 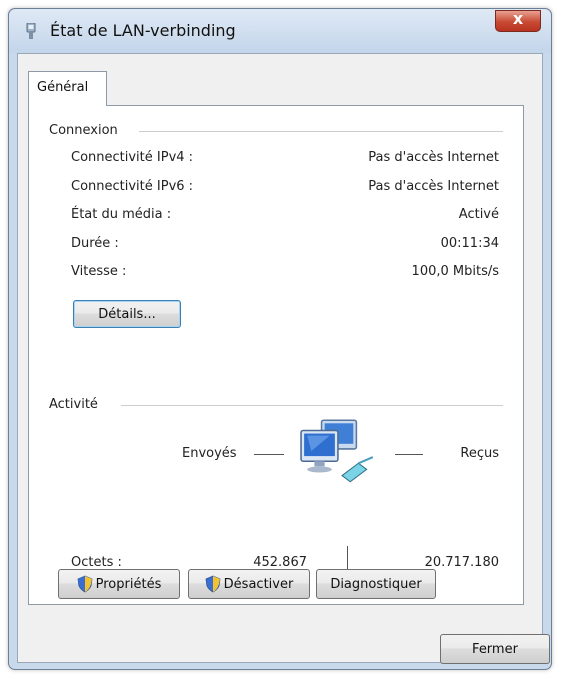 What do you see at coordinates (132, 157) in the screenshot?
I see `ipv4-label: Connectivité IPv4 :` at bounding box center [132, 157].